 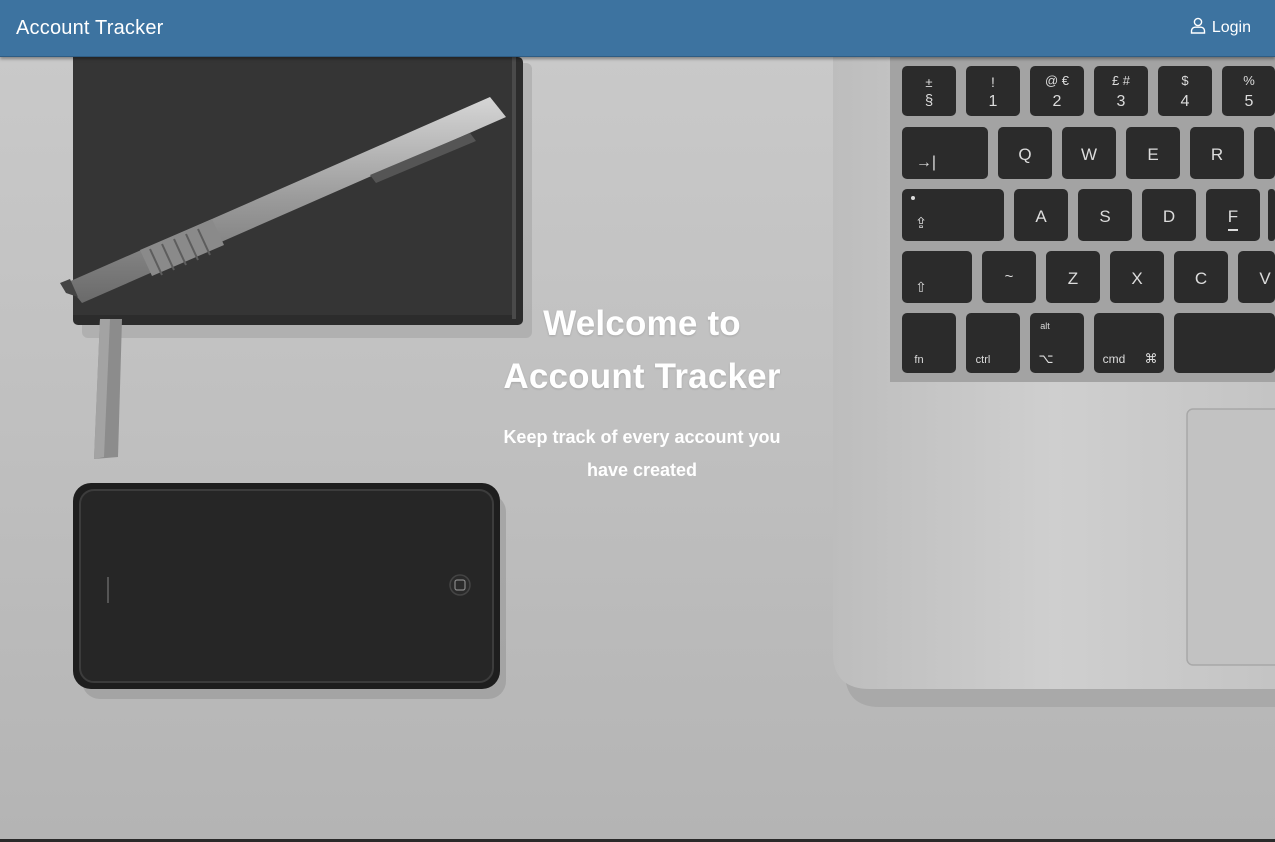 What do you see at coordinates (1136, 278) in the screenshot?
I see `svg-text: X` at bounding box center [1136, 278].